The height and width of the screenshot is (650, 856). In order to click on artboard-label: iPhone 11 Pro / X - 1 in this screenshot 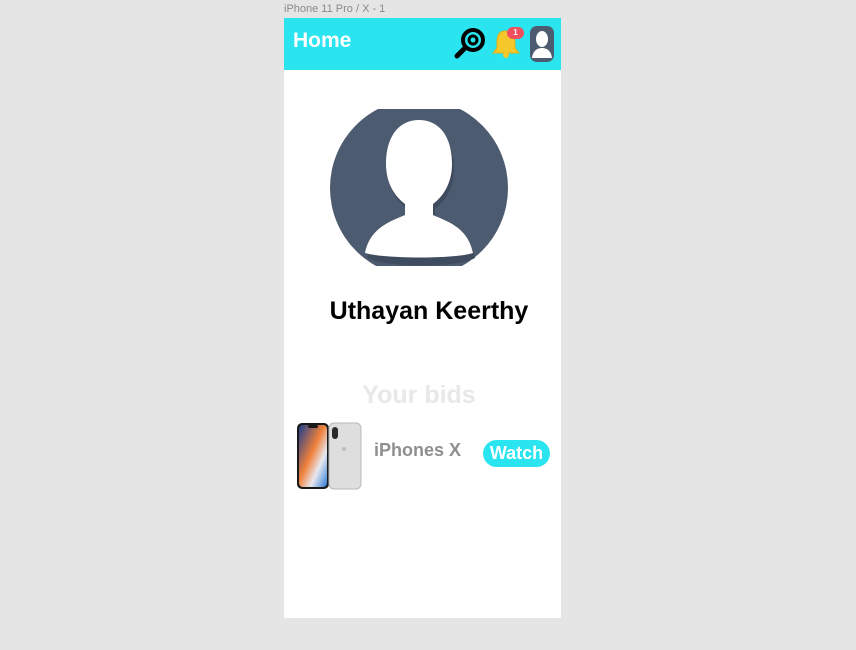, I will do `click(335, 9)`.